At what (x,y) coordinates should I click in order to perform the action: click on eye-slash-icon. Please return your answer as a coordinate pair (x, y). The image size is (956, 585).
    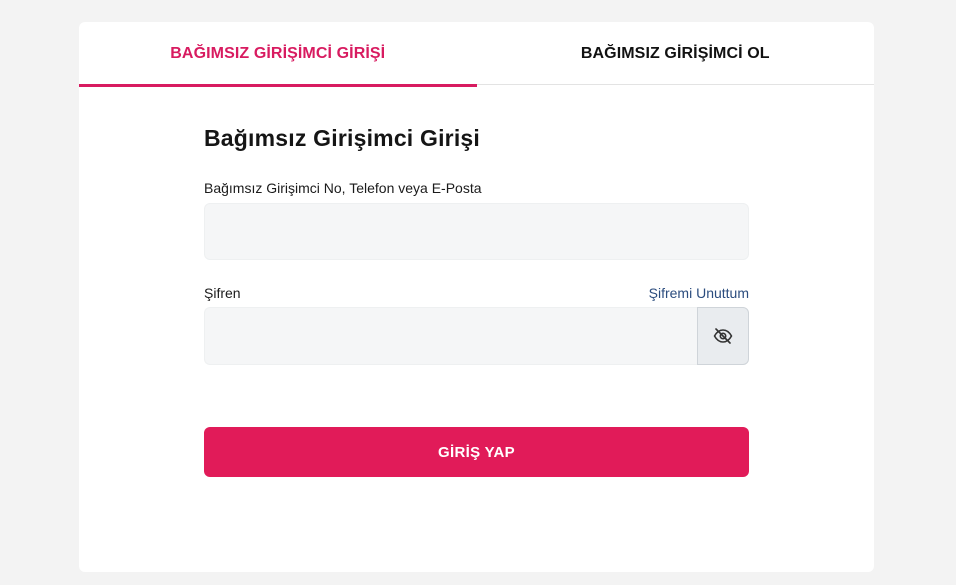
    Looking at the image, I should click on (723, 336).